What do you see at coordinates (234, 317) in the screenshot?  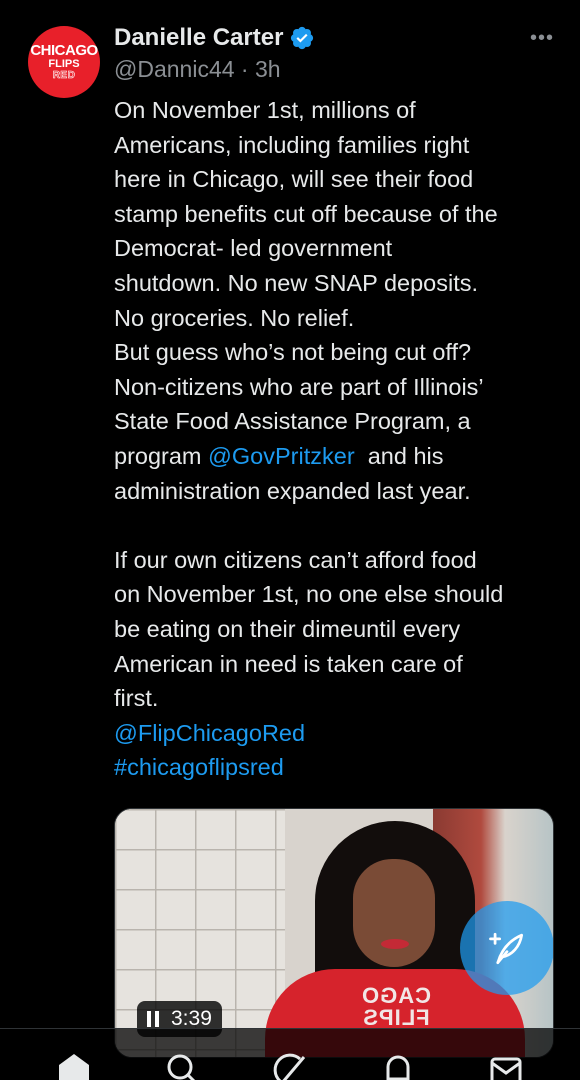 I see `text-line: No groceries. No relief.` at bounding box center [234, 317].